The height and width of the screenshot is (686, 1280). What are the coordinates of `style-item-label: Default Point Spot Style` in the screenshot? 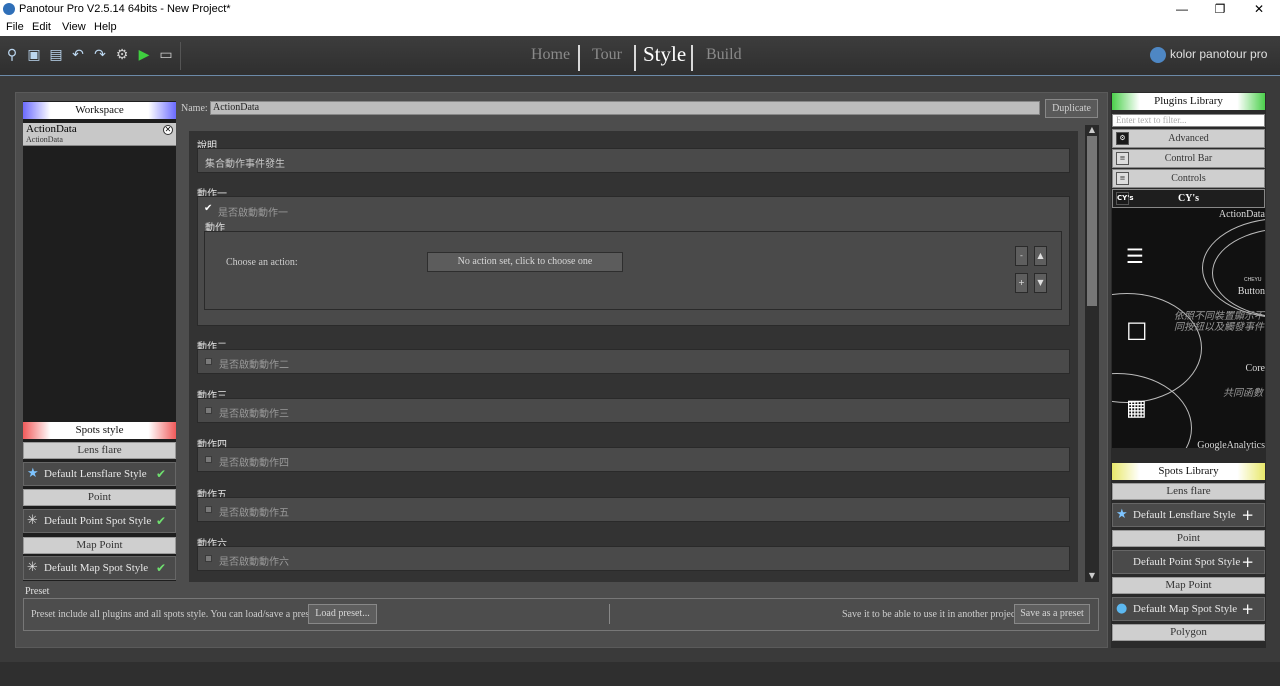 It's located at (98, 521).